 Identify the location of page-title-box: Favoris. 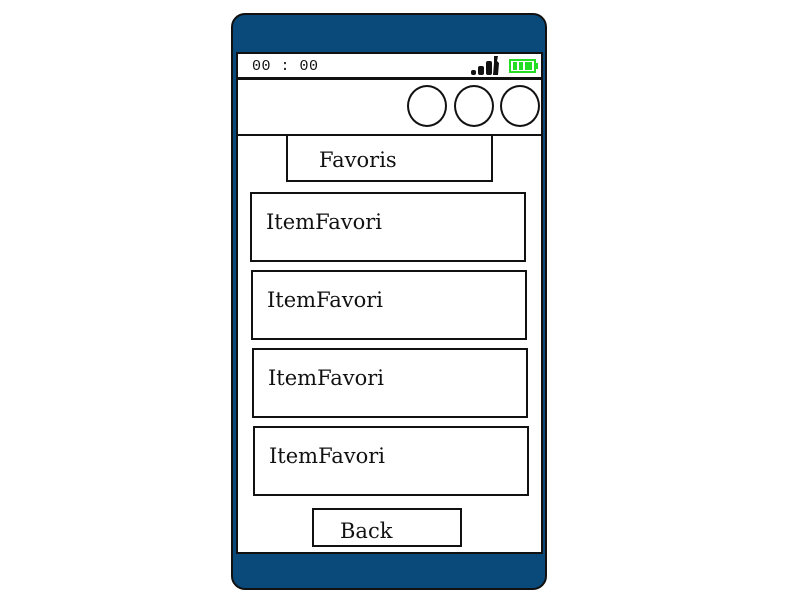
(389, 159).